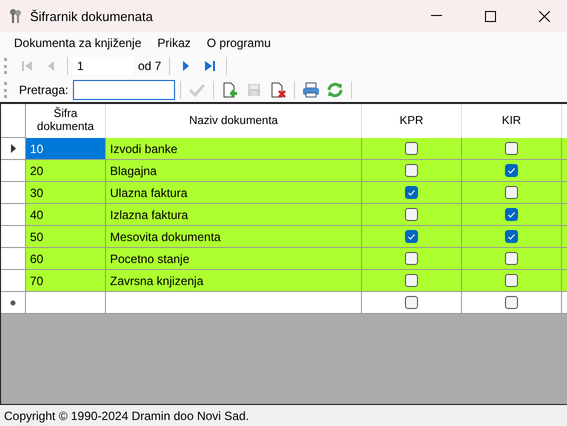 This screenshot has width=567, height=426. I want to click on table-cell: 20, so click(66, 171).